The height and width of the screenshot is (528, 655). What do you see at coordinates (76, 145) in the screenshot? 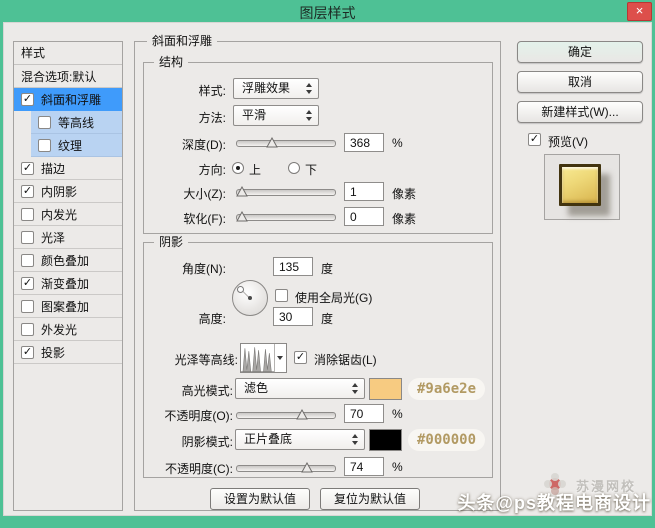
I see `sidebar-item: 纹理` at bounding box center [76, 145].